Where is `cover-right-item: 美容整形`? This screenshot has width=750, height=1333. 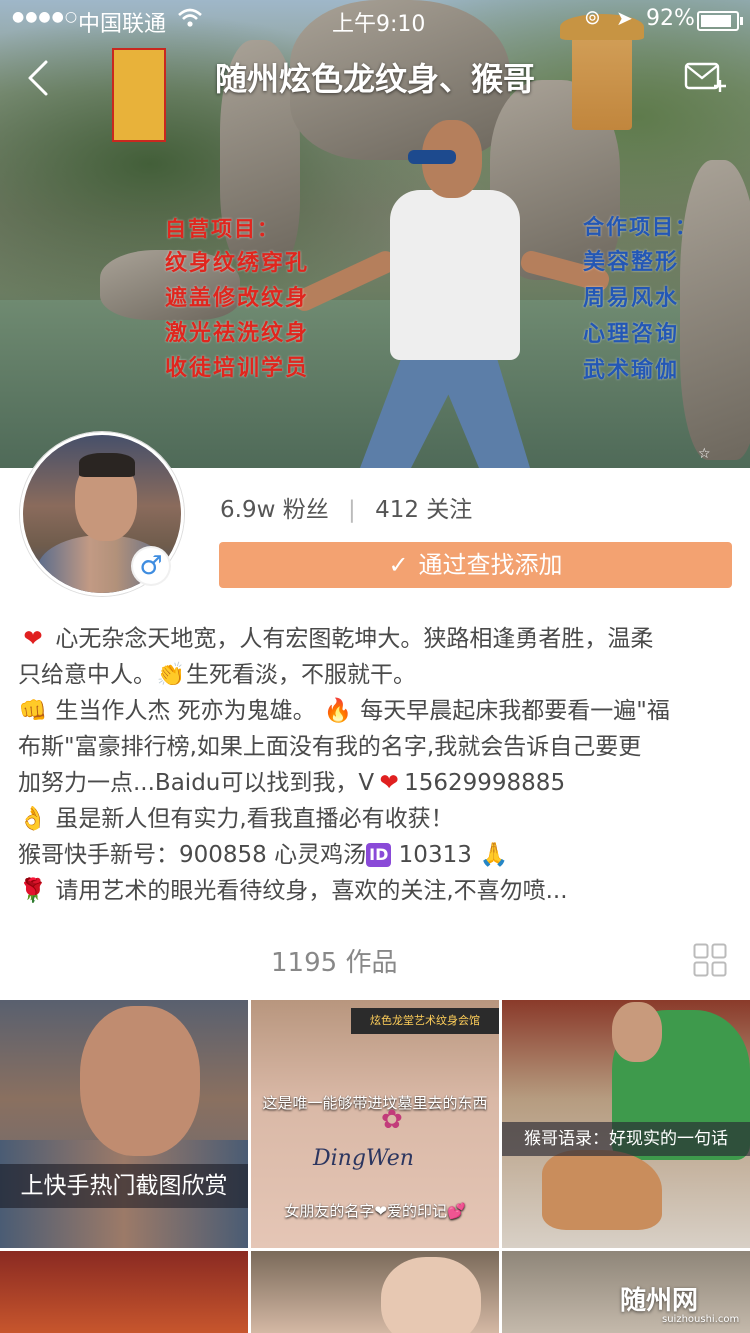 cover-right-item: 美容整形 is located at coordinates (631, 262).